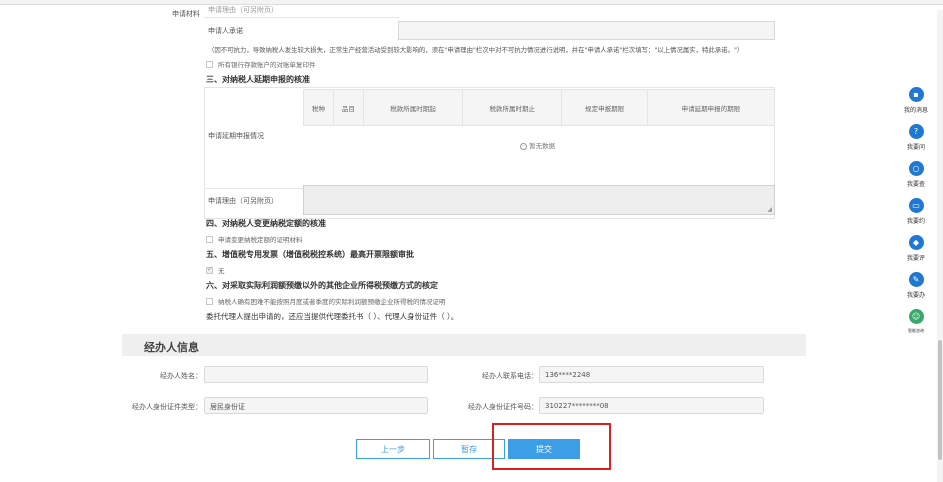 Image resolution: width=943 pixels, height=482 pixels. What do you see at coordinates (916, 94) in the screenshot?
I see `message-icon: ▪` at bounding box center [916, 94].